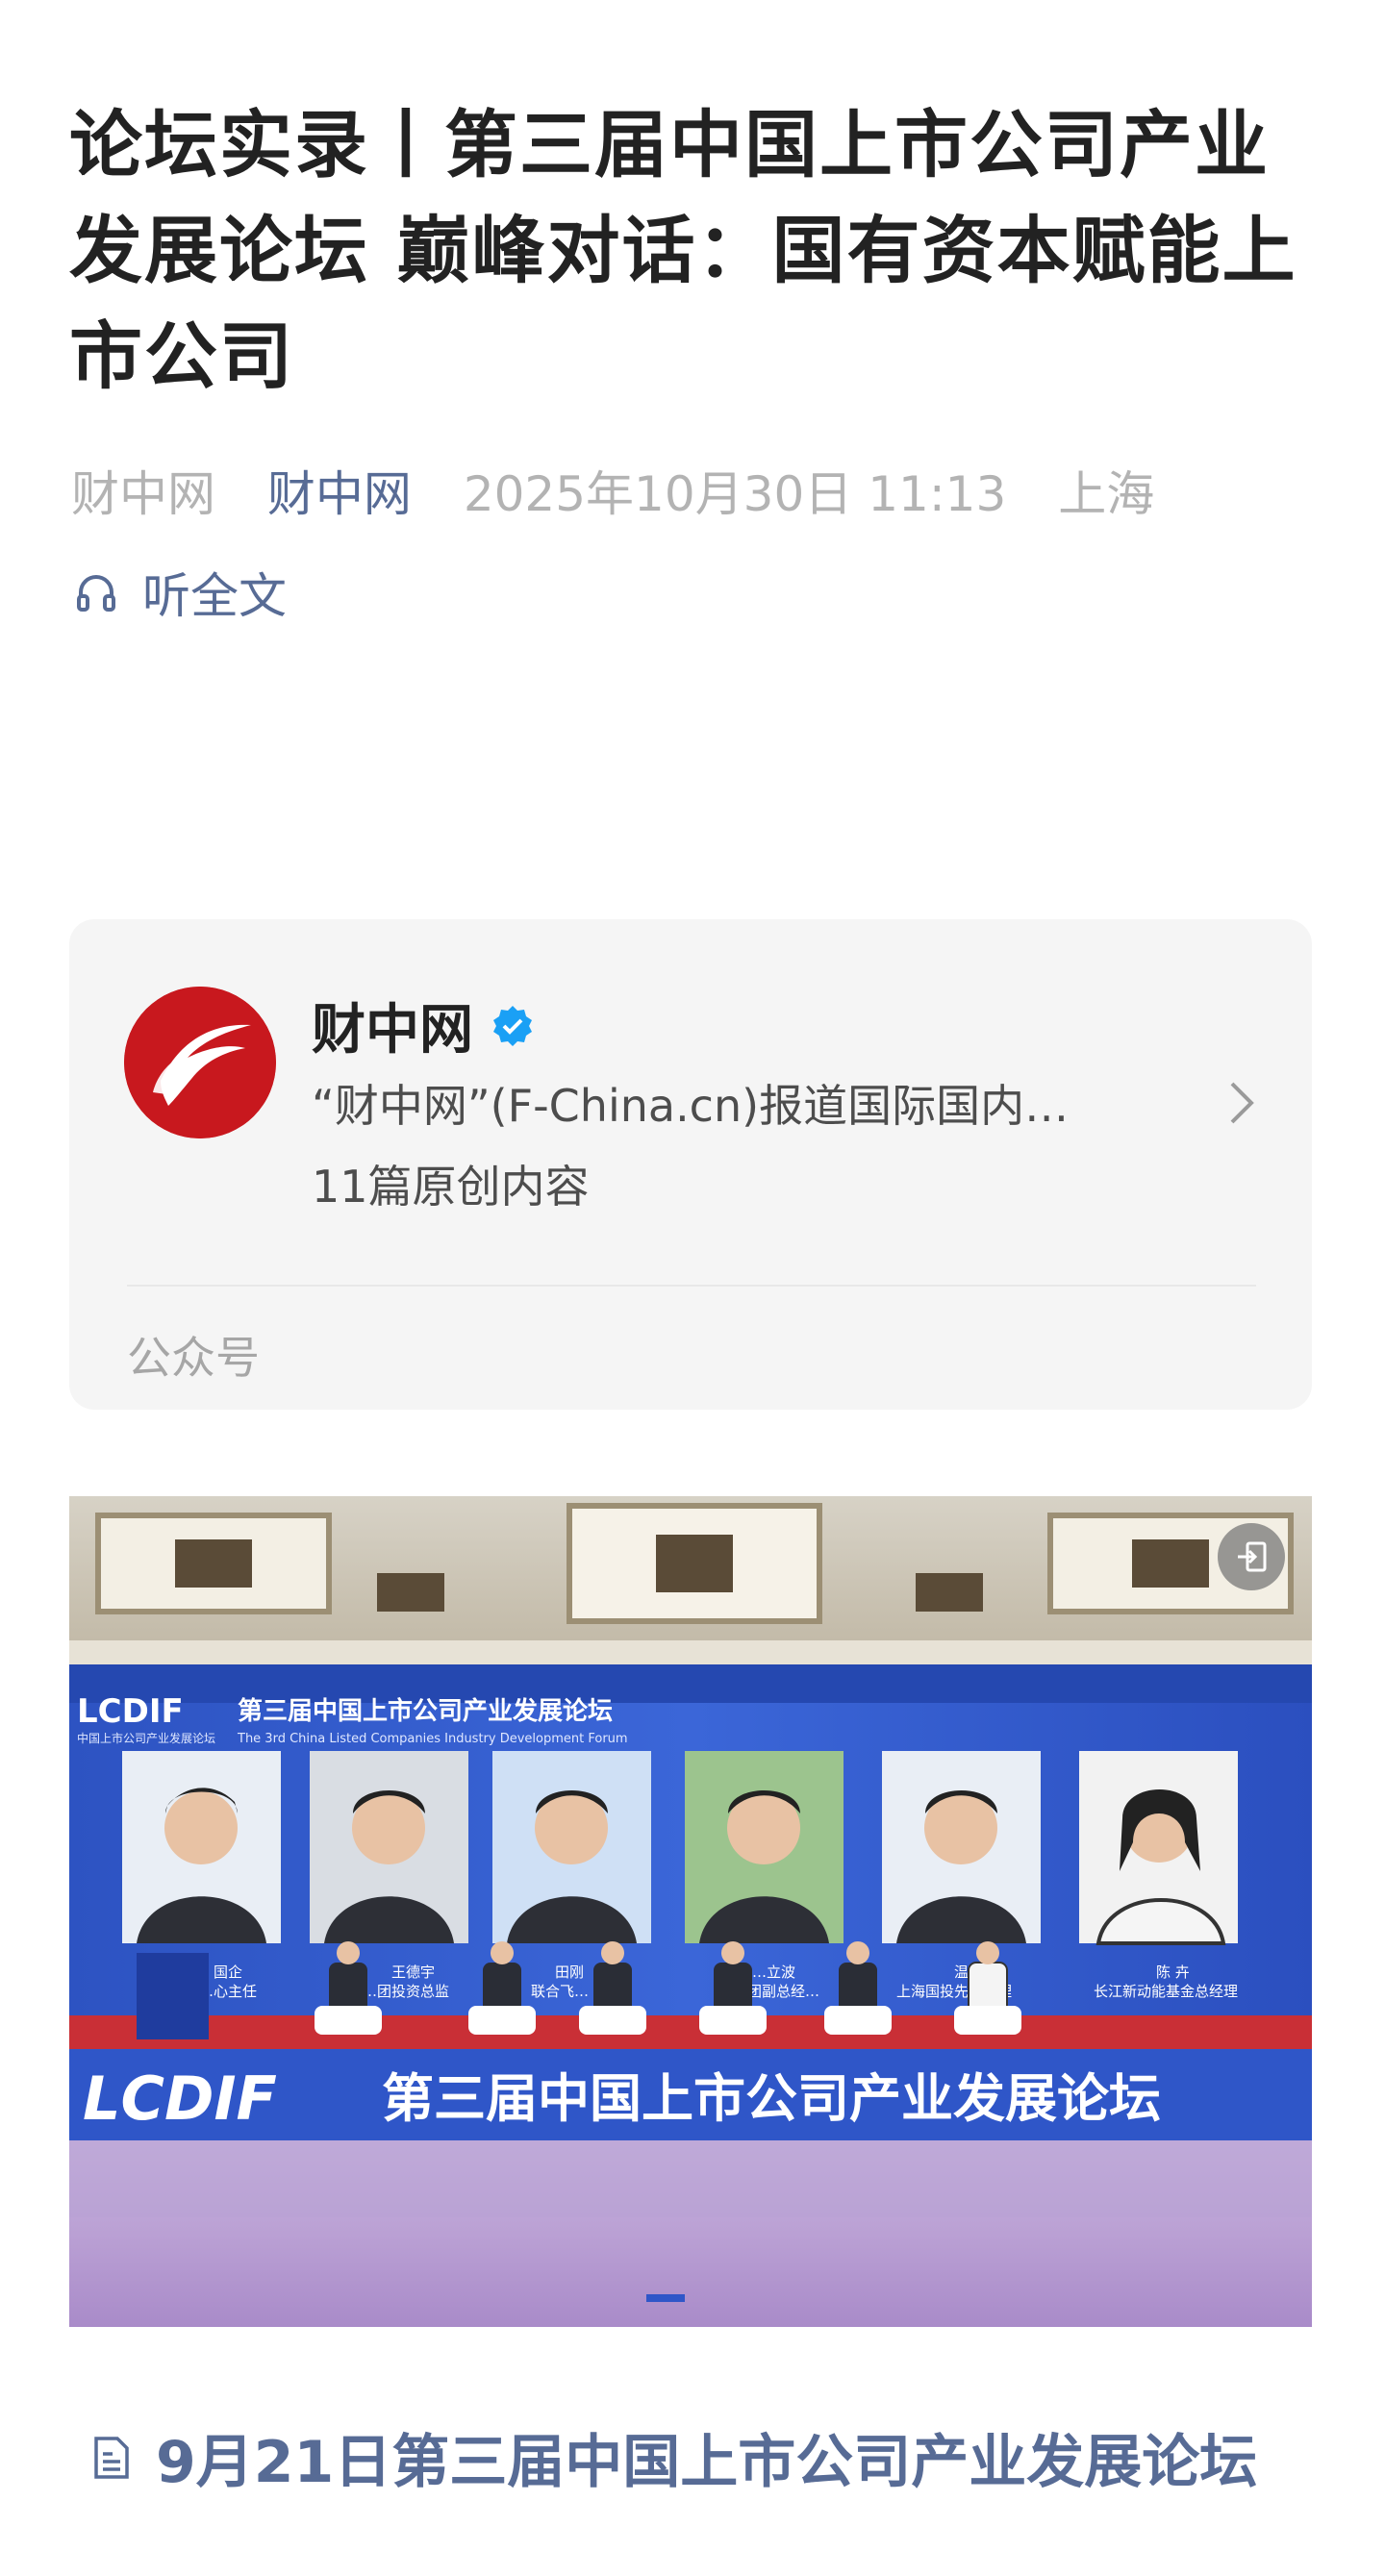 The height and width of the screenshot is (2576, 1385). What do you see at coordinates (392, 1030) in the screenshot?
I see `account-name: 财中网` at bounding box center [392, 1030].